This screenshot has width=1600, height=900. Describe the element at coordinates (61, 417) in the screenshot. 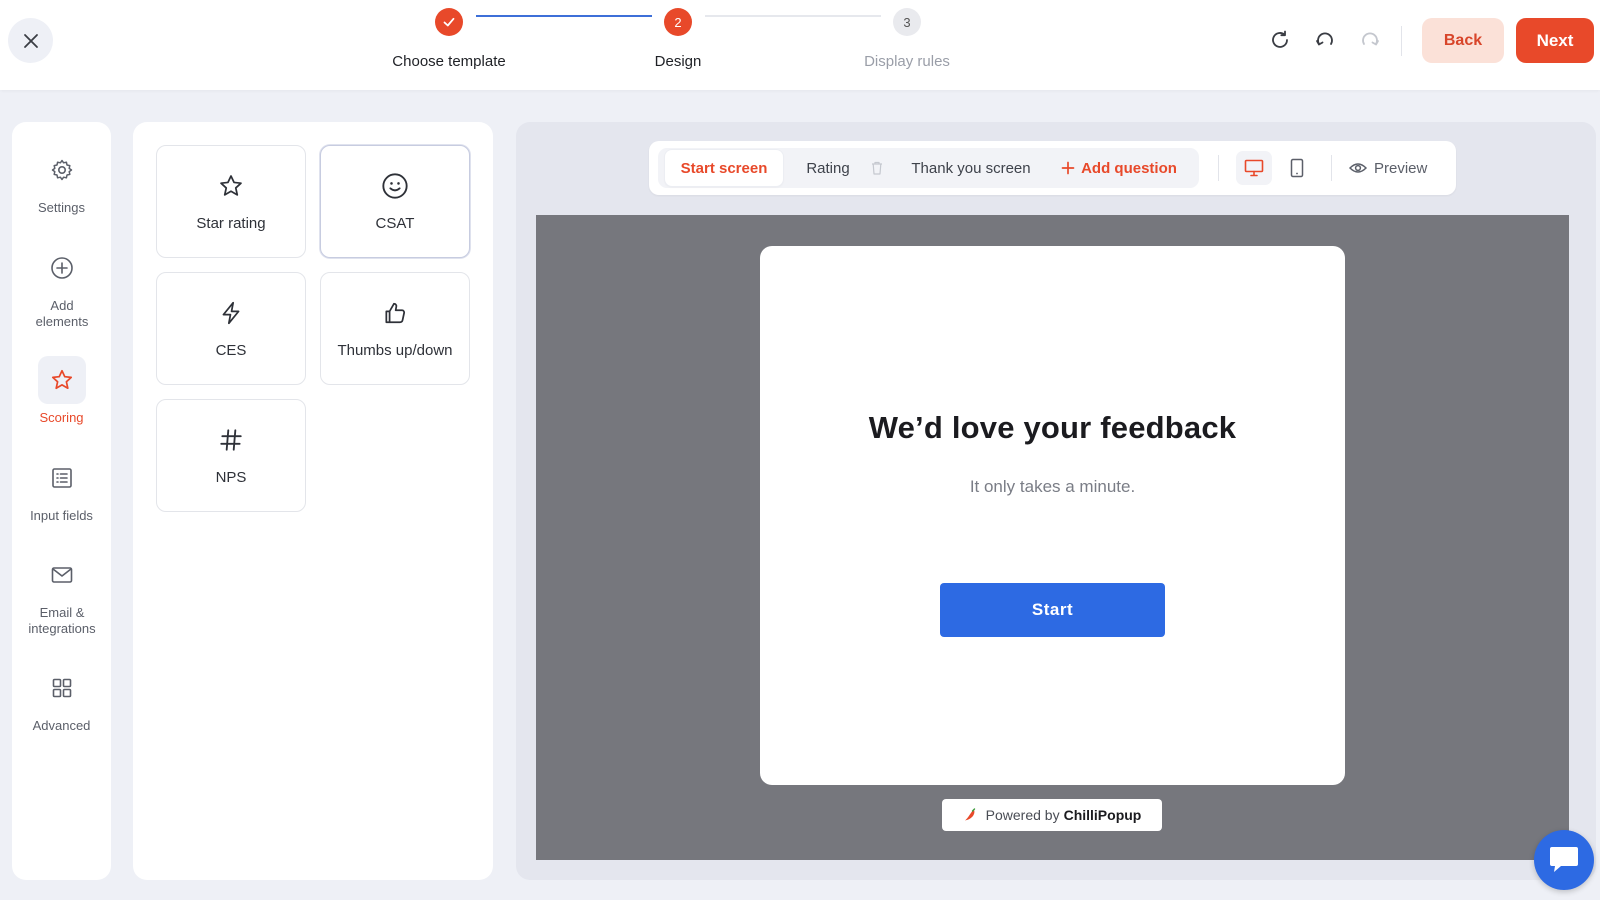

I see `sidebar-item-label: Scoring` at that location.